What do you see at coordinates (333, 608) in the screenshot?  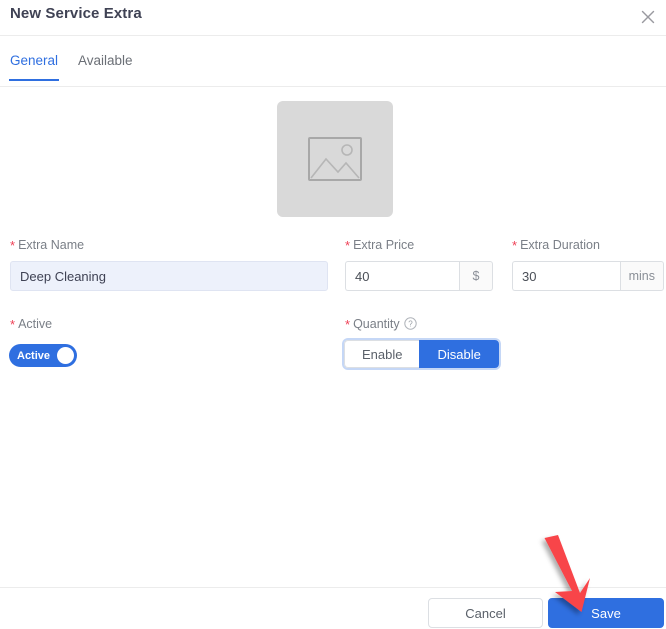 I see `modal-footer: Cancel Save` at bounding box center [333, 608].